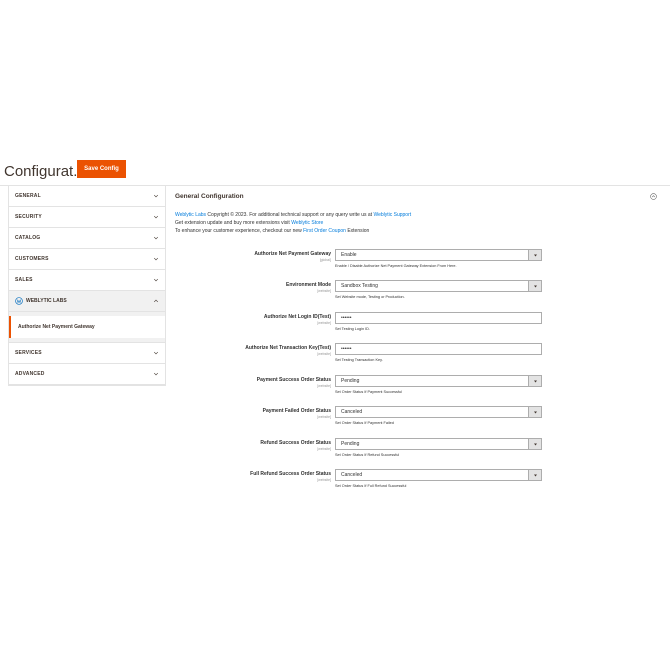 This screenshot has height=670, width=670. I want to click on transaction-key-input: ••••••, so click(438, 349).